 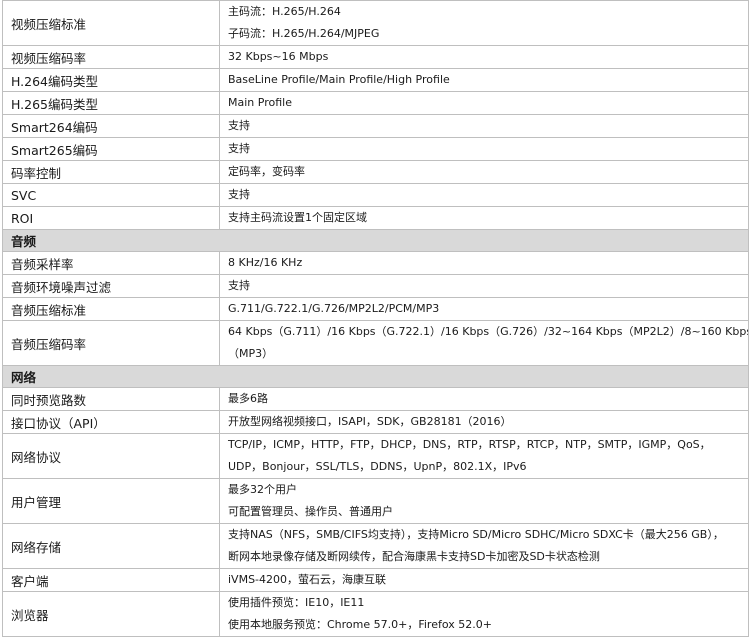 I want to click on spec-row: H.265编码类型 Main Profile, so click(x=375, y=103).